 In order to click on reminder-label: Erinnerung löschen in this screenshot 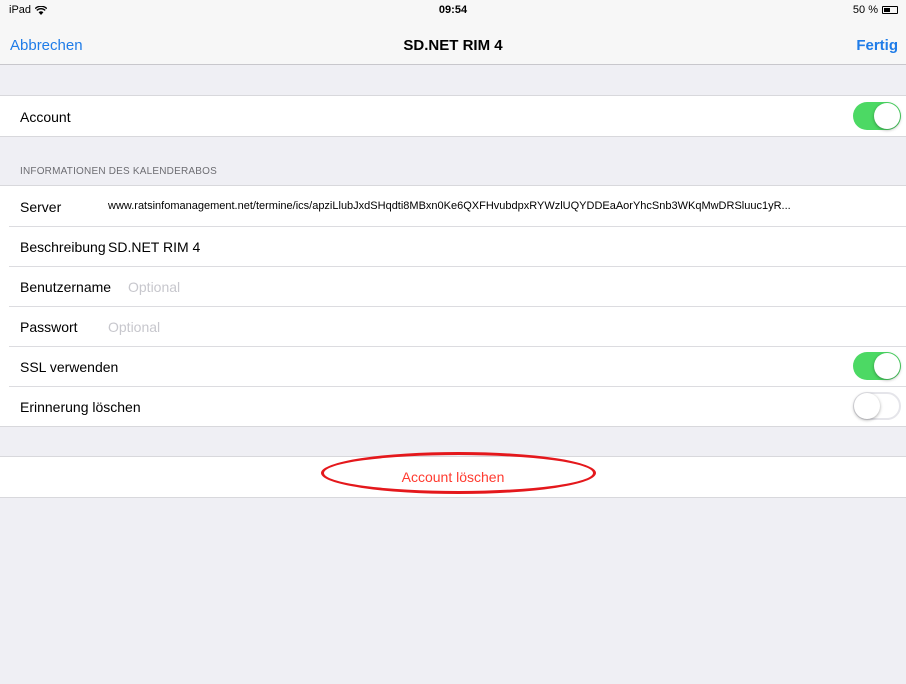, I will do `click(80, 407)`.